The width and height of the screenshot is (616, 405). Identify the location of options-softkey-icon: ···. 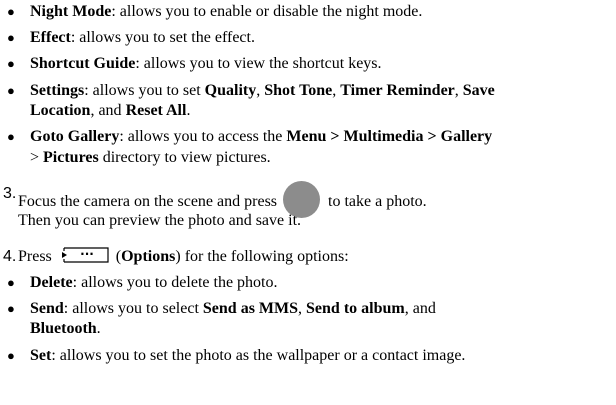
(84, 255).